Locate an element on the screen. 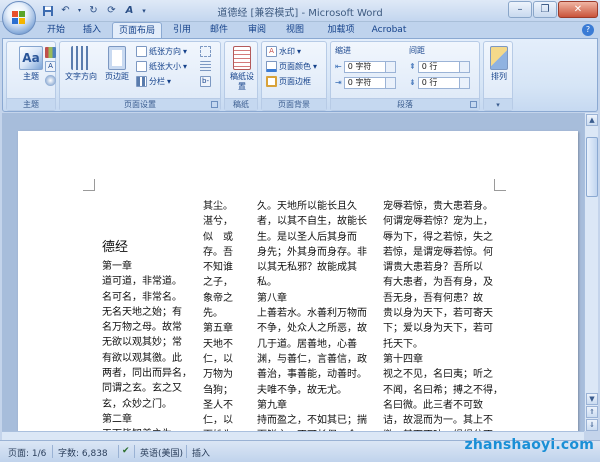 The height and width of the screenshot is (462, 600). spacing-after-icon: ⇟ is located at coordinates (412, 82).